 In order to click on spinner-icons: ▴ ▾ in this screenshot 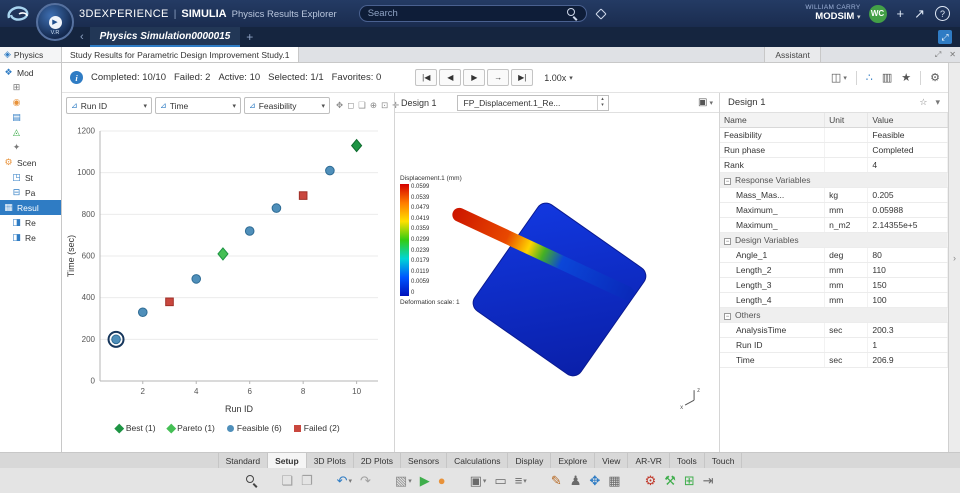, I will do `click(602, 102)`.